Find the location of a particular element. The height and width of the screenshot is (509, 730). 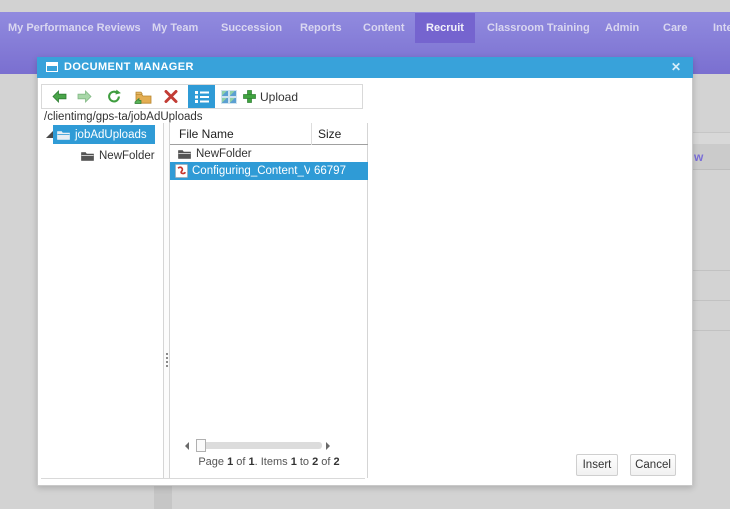

thumbnails-view-button is located at coordinates (229, 96).